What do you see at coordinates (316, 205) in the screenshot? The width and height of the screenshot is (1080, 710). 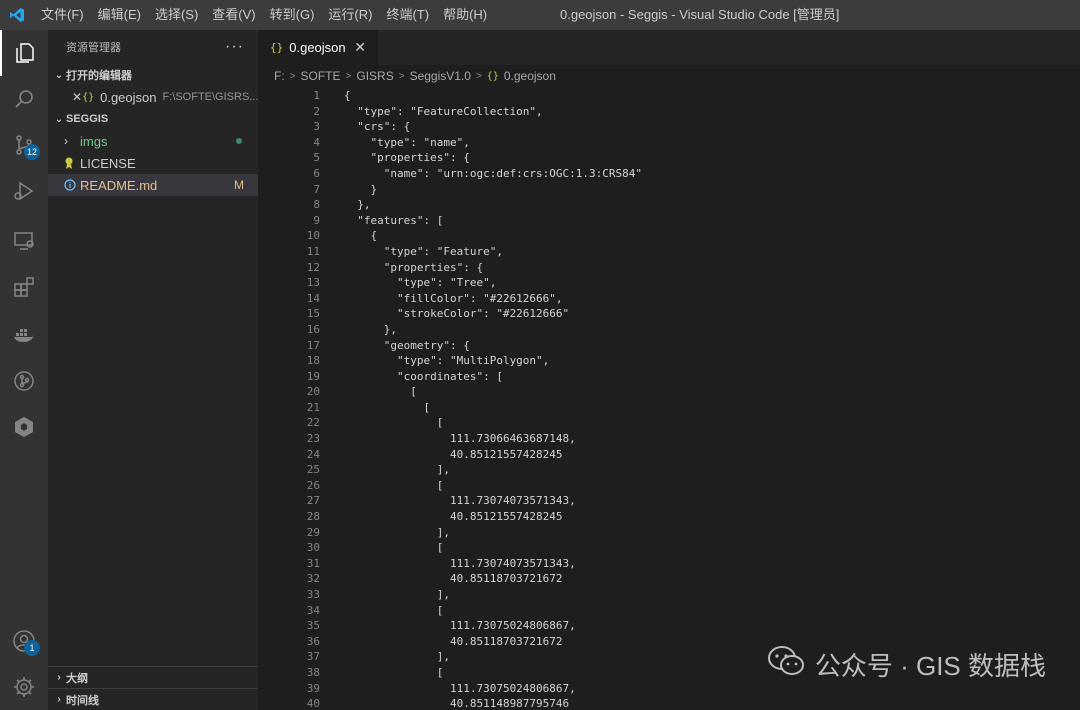 I see `line-number: 8` at bounding box center [316, 205].